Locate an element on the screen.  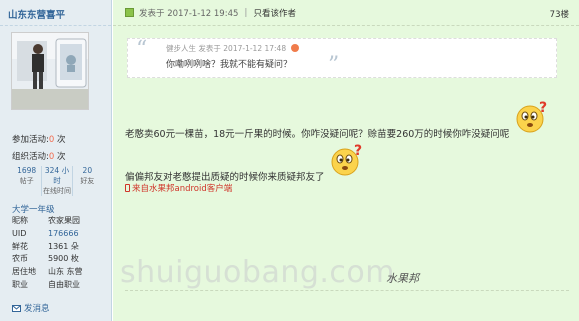
jump-to-quote-icon is located at coordinates (295, 48).